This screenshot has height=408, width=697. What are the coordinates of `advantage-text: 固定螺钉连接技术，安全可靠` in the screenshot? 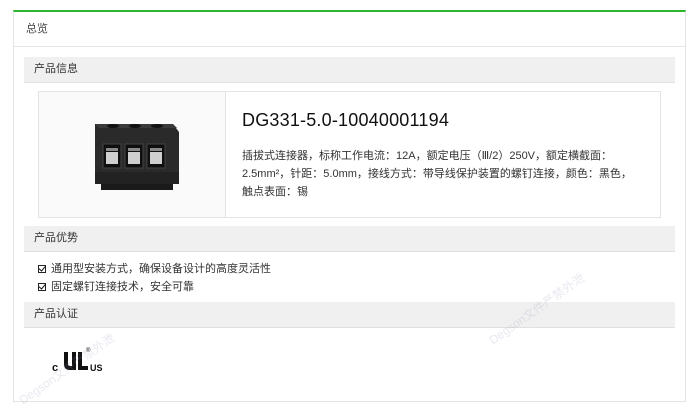 It's located at (122, 287).